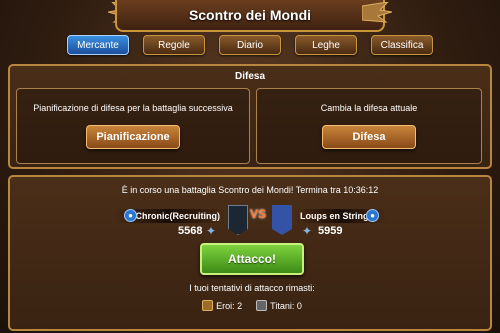  What do you see at coordinates (326, 45) in the screenshot?
I see `tab-leghe: Leghe` at bounding box center [326, 45].